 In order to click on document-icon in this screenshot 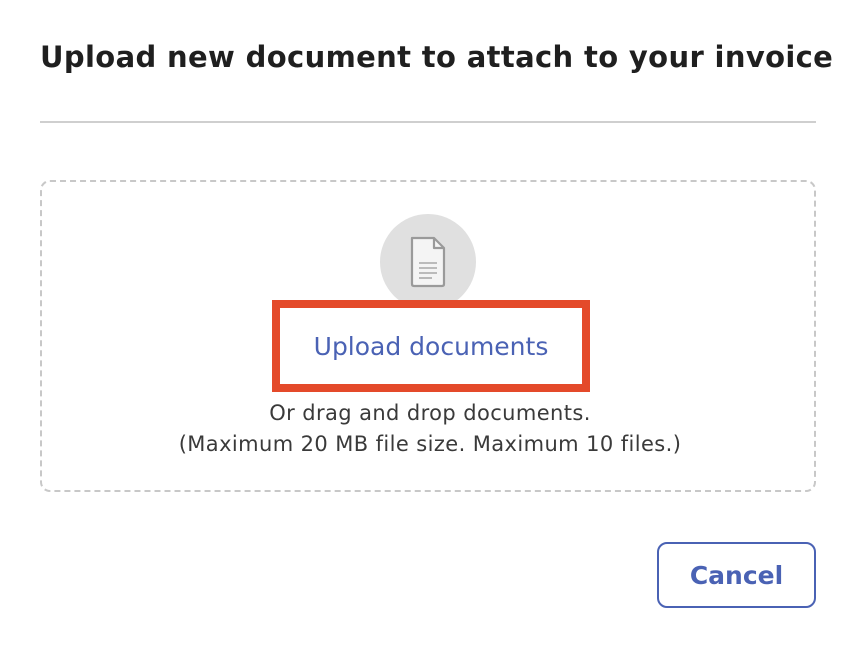, I will do `click(428, 262)`.